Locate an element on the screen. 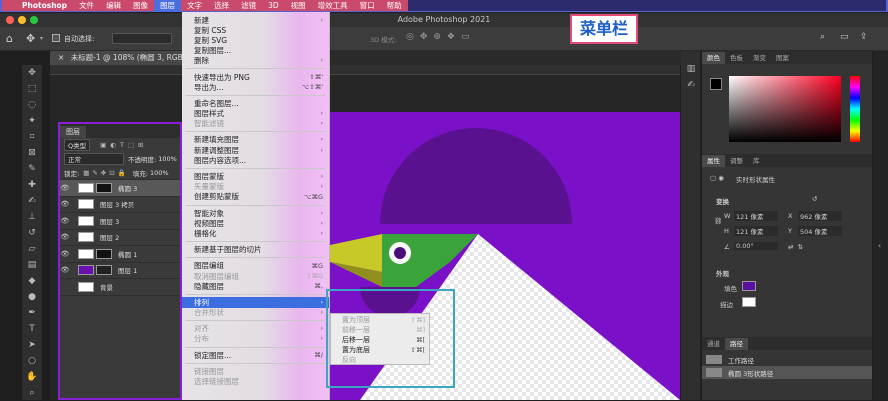 This screenshot has width=888, height=401. layer-menu-item: 新建基于图层的切片 is located at coordinates (255, 250).